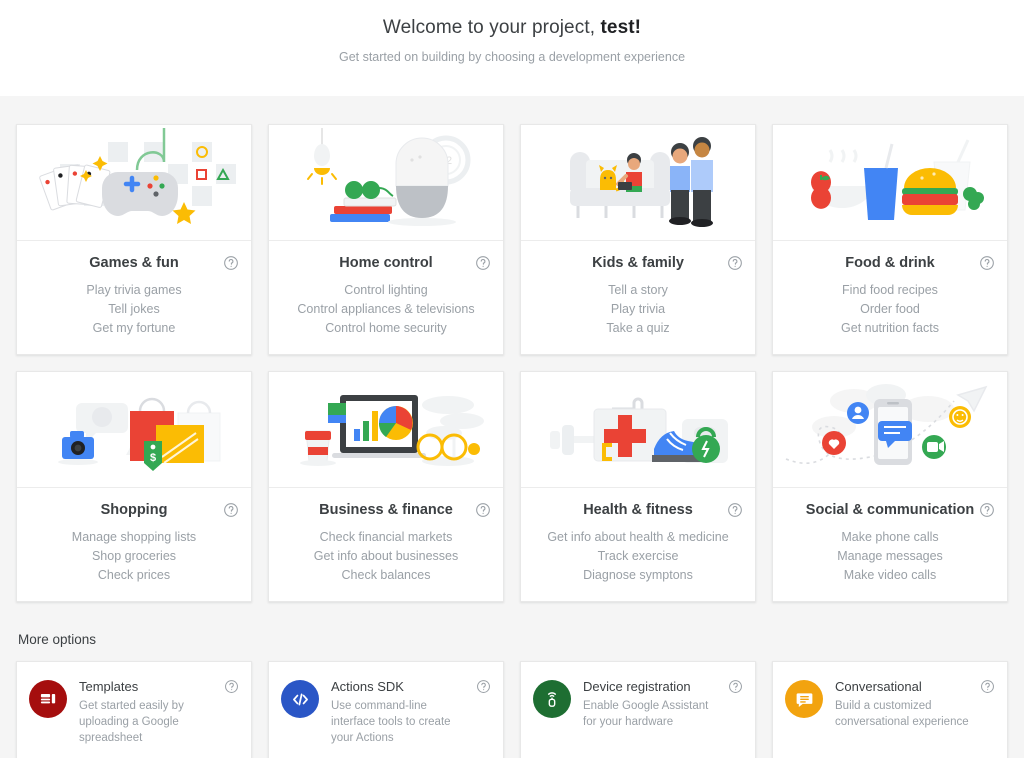 The height and width of the screenshot is (758, 1024). What do you see at coordinates (109, 686) in the screenshot?
I see `option-title: Templates` at bounding box center [109, 686].